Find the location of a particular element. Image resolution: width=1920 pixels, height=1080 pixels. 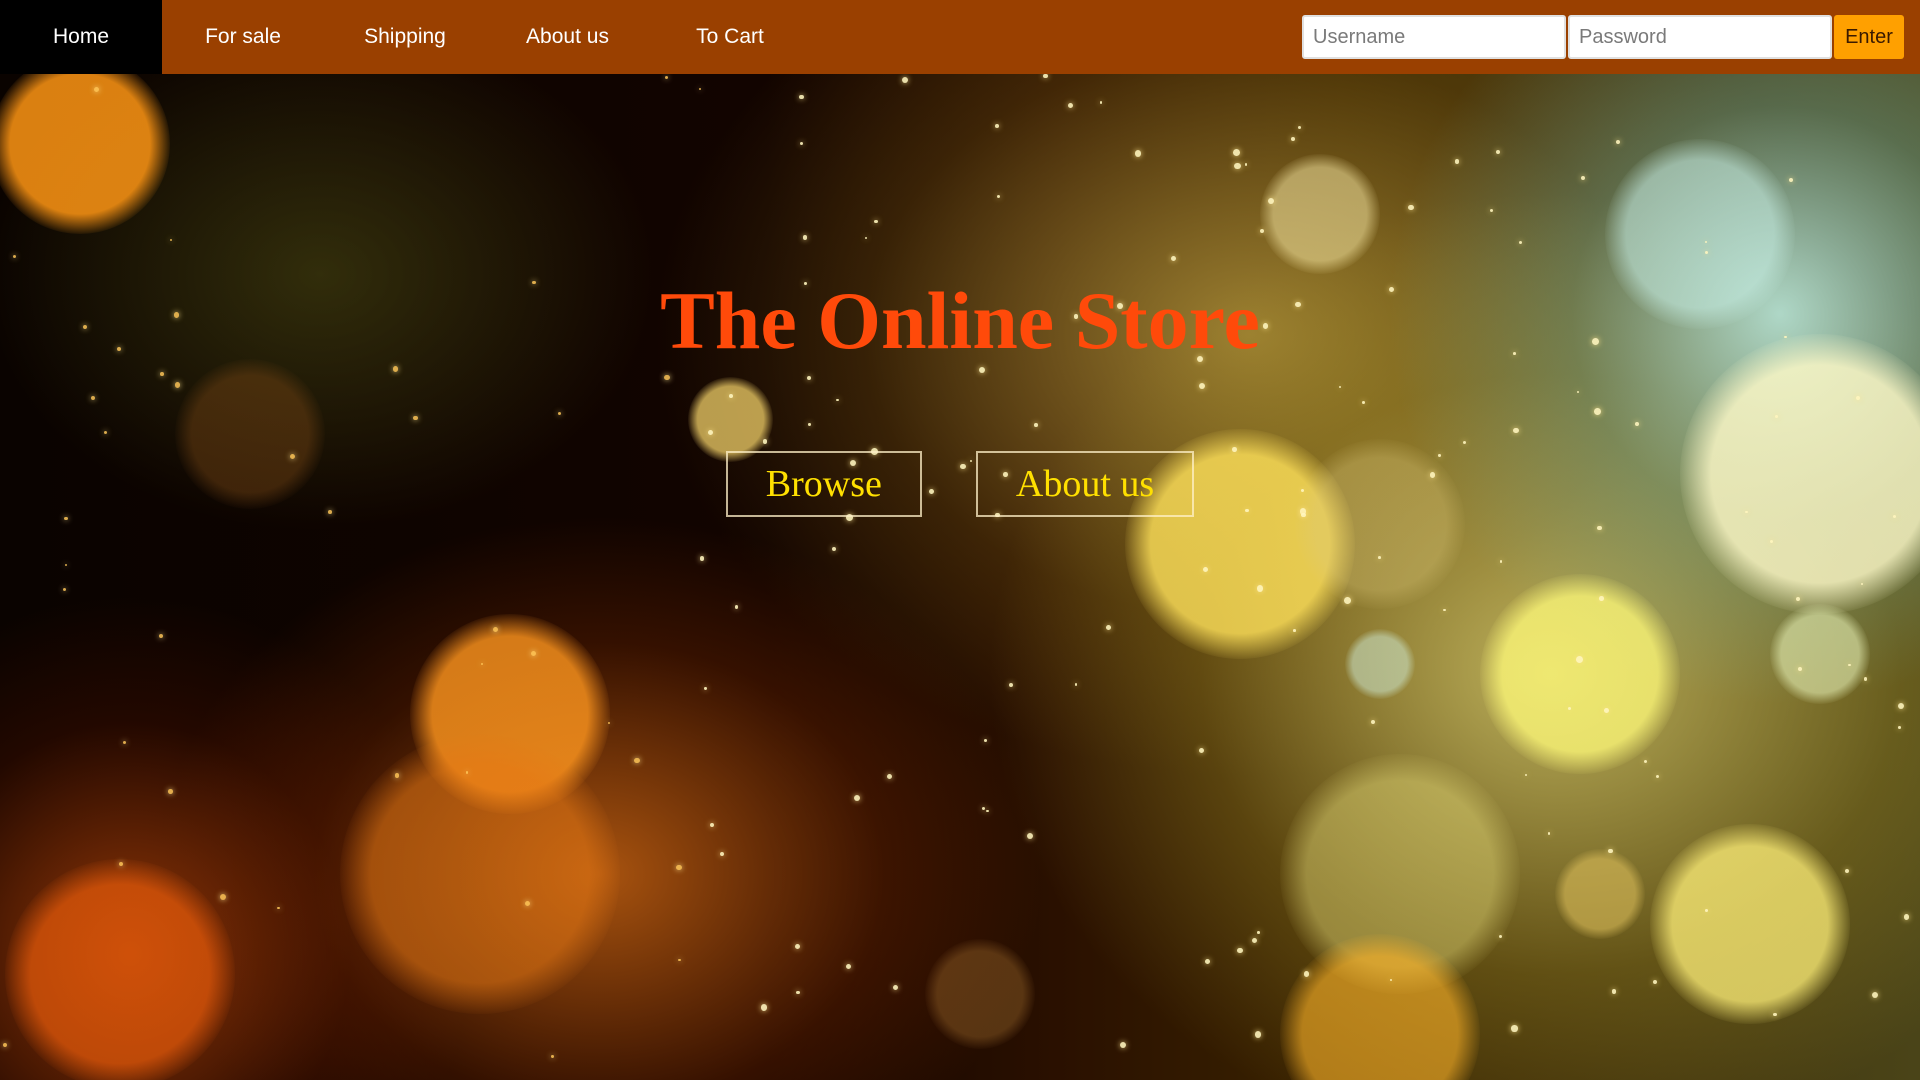

nav-item-to-cart: To Cart is located at coordinates (730, 37).